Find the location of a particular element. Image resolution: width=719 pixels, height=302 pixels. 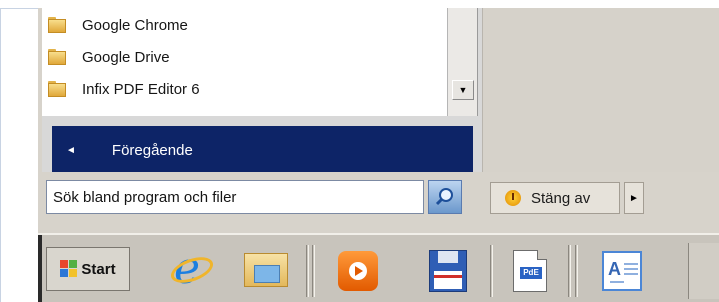

program-item-google-drive: Google Drive is located at coordinates (243, 57).